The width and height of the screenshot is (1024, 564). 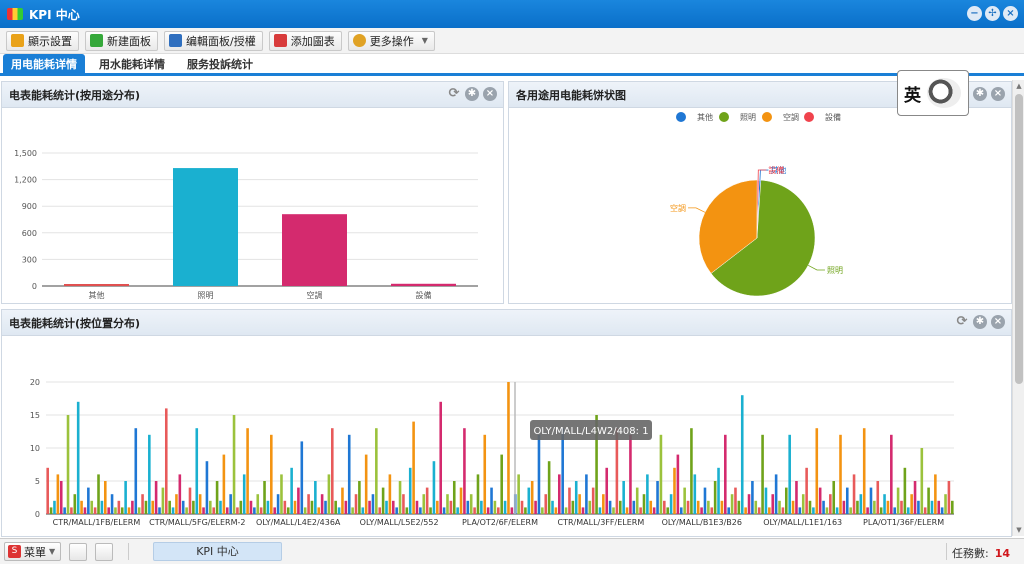 I want to click on desktop-icon, so click(x=78, y=551).